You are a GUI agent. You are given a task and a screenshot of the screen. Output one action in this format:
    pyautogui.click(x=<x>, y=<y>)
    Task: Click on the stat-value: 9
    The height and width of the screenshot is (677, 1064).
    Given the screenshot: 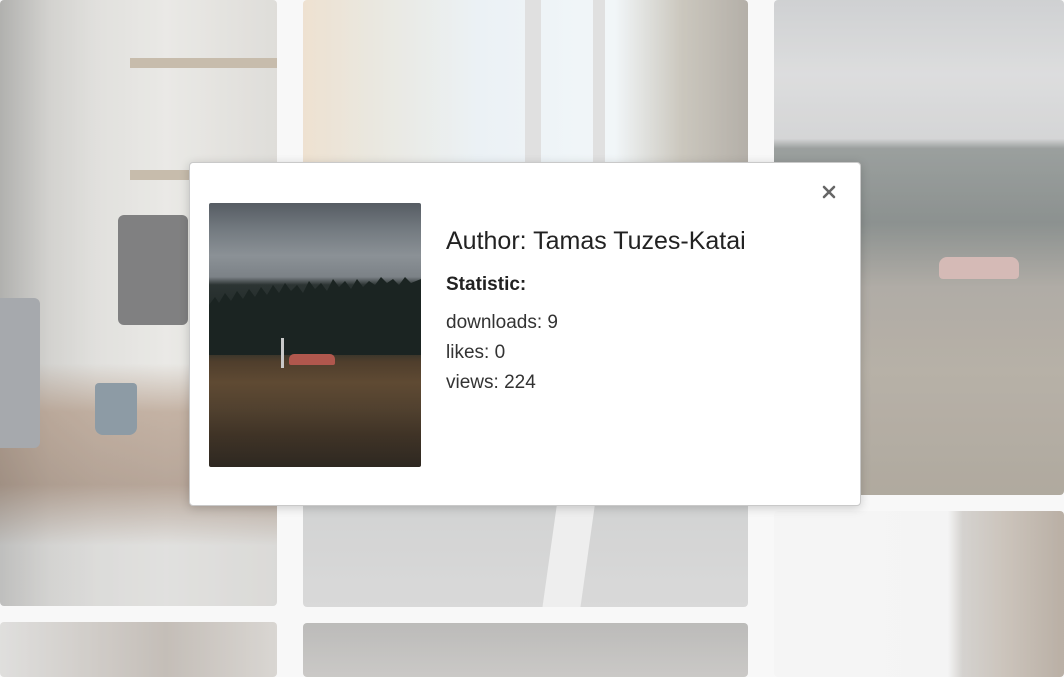 What is the action you would take?
    pyautogui.click(x=552, y=322)
    